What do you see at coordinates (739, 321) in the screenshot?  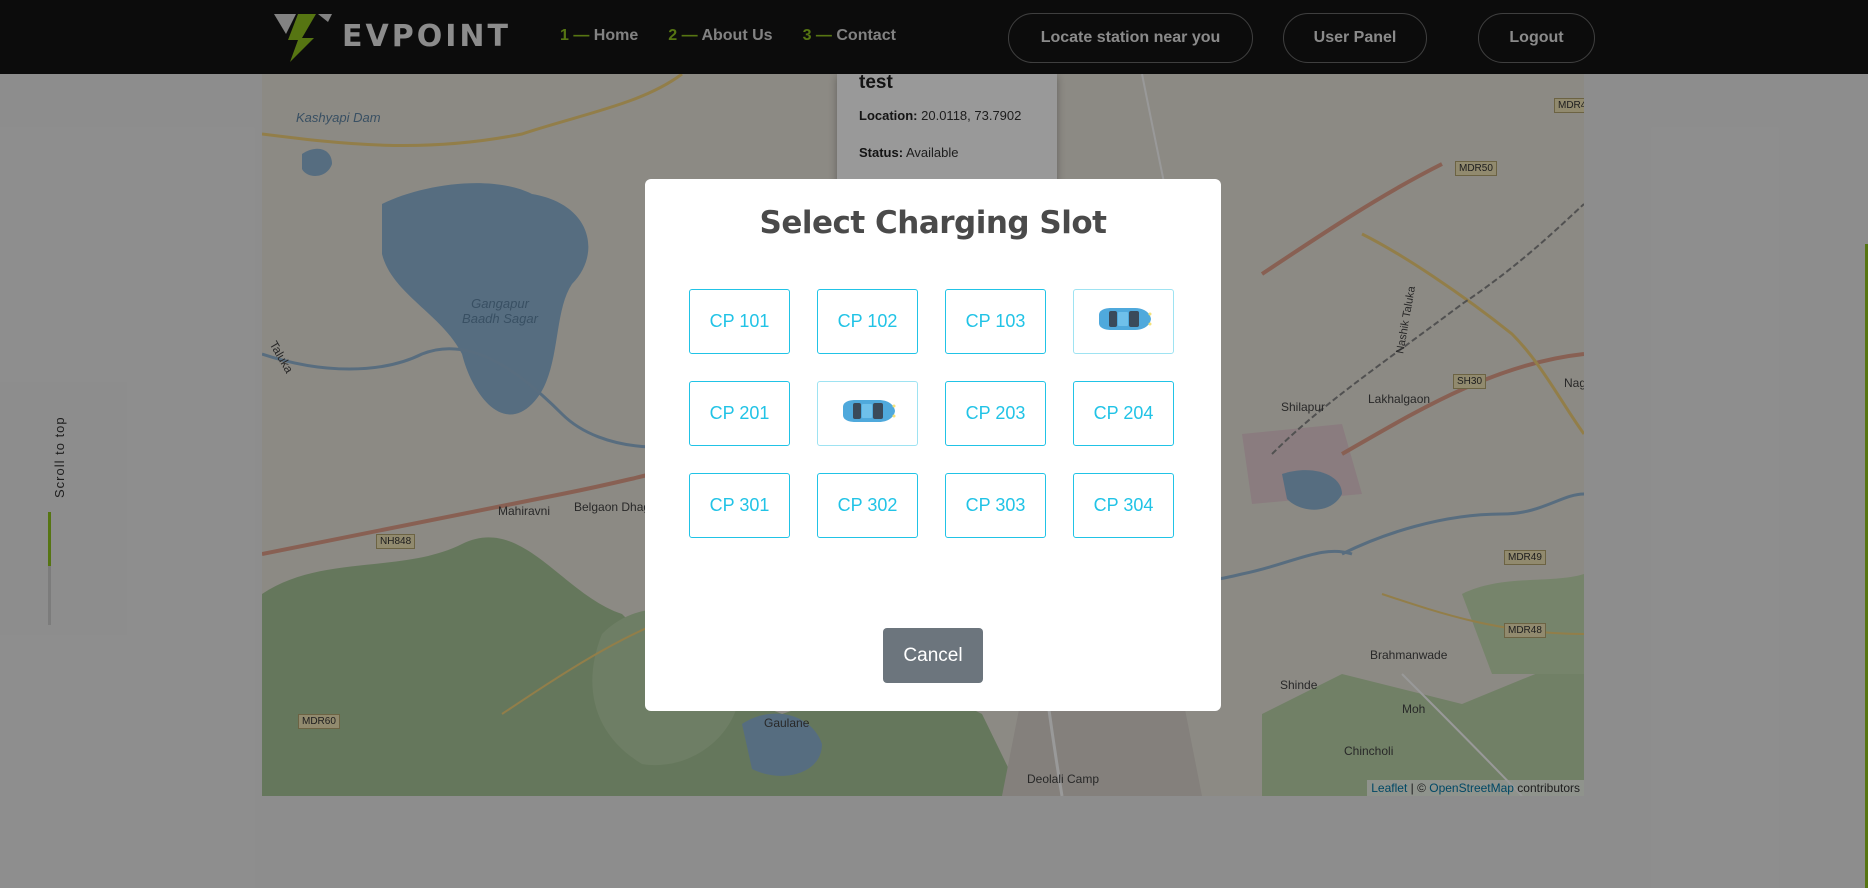 I see `slot-button: CP 101` at bounding box center [739, 321].